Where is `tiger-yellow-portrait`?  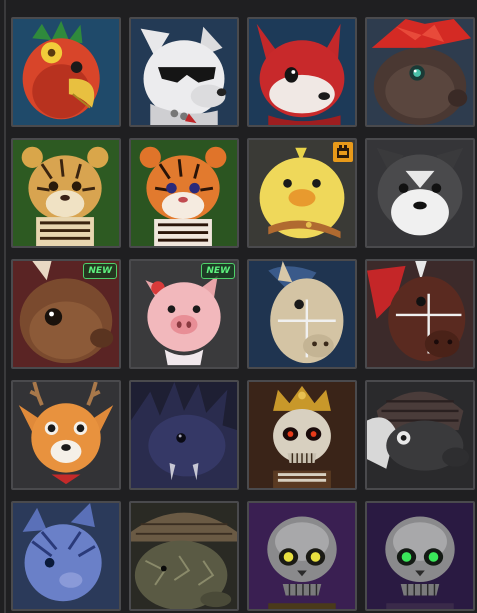 tiger-yellow-portrait is located at coordinates (66, 193).